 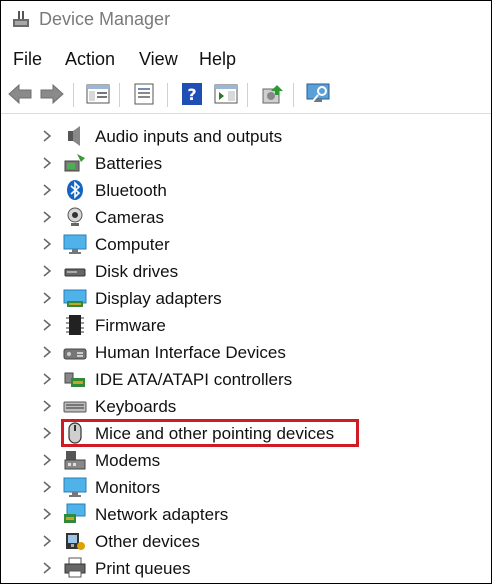 I want to click on tree-item-label: Disk drives, so click(x=137, y=271).